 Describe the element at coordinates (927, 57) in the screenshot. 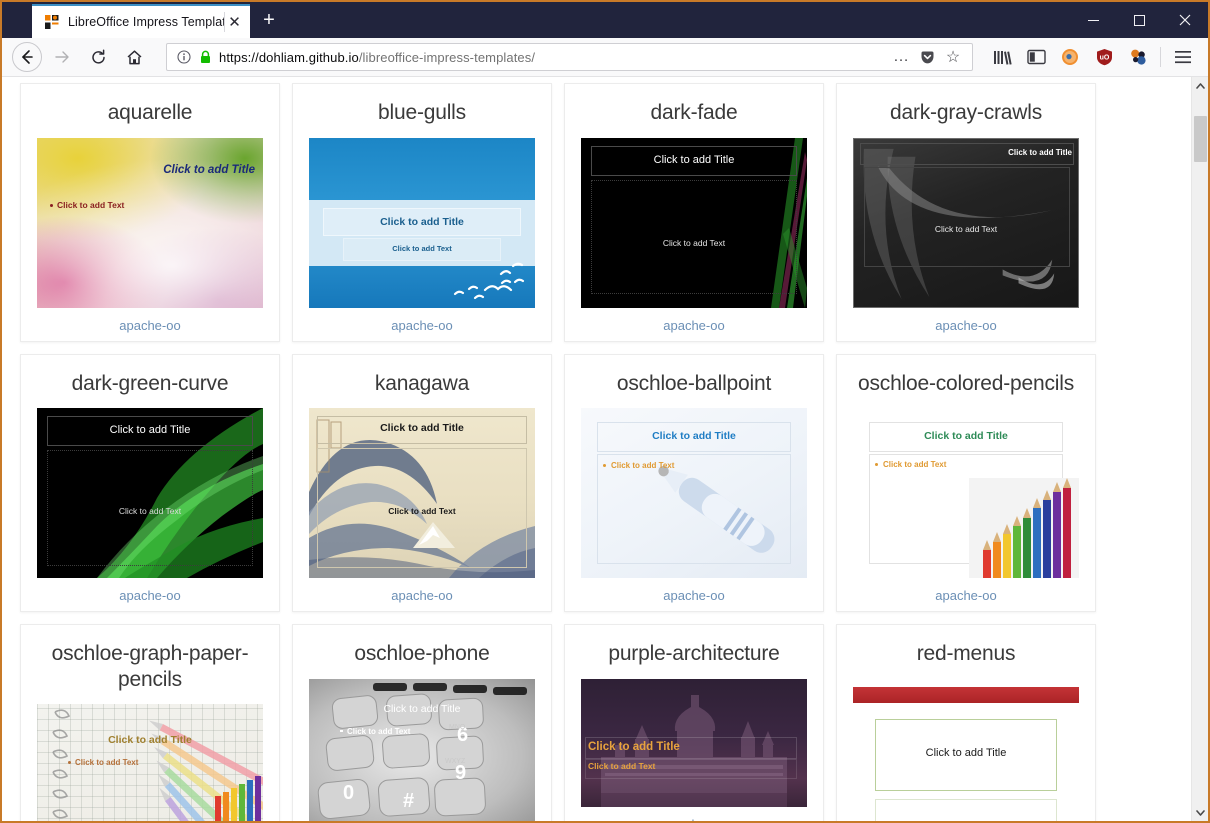

I see `pocket-icon` at that location.